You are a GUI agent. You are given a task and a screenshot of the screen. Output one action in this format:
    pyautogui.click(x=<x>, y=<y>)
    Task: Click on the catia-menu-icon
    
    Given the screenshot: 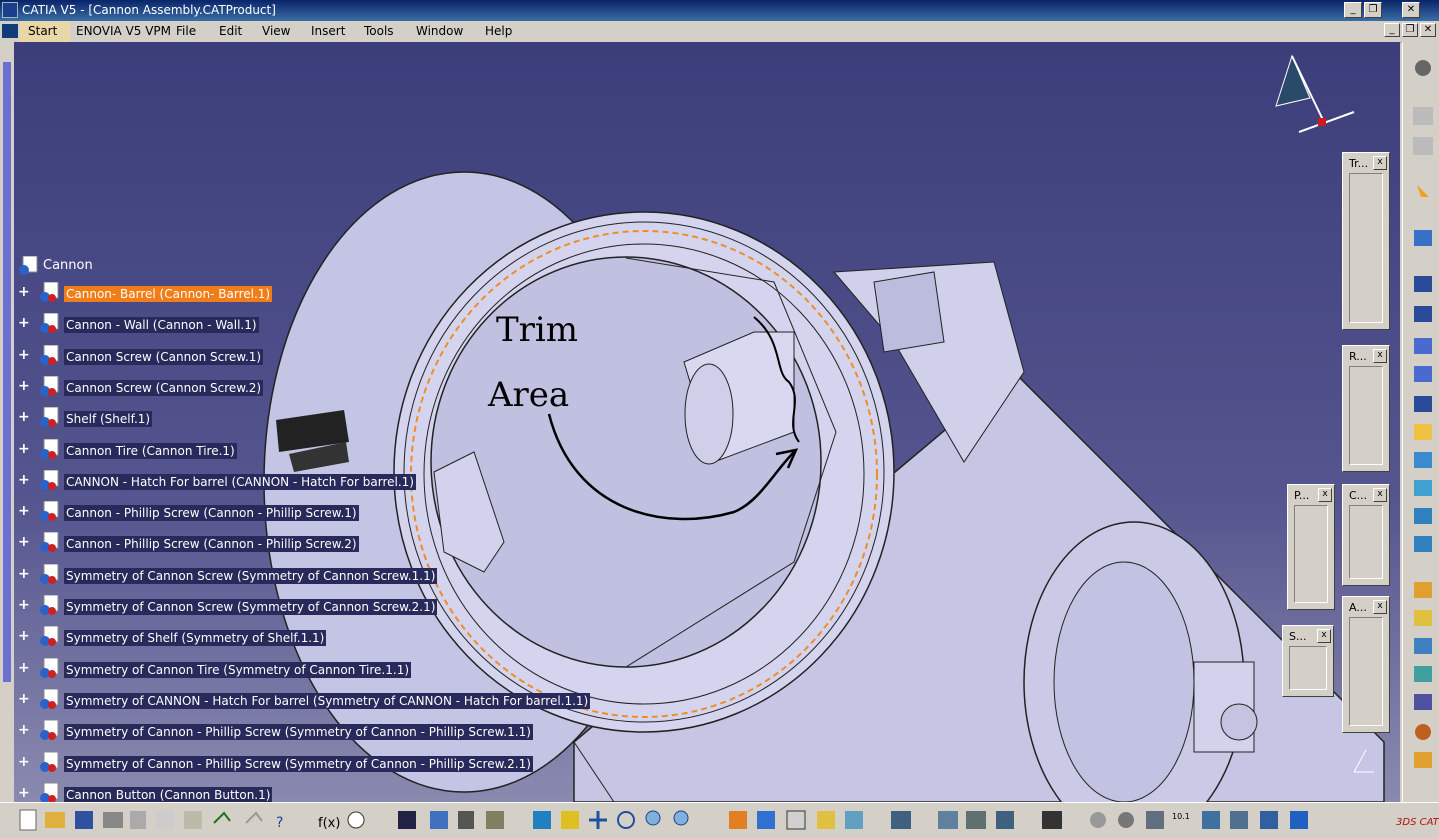 What is the action you would take?
    pyautogui.click(x=10, y=31)
    